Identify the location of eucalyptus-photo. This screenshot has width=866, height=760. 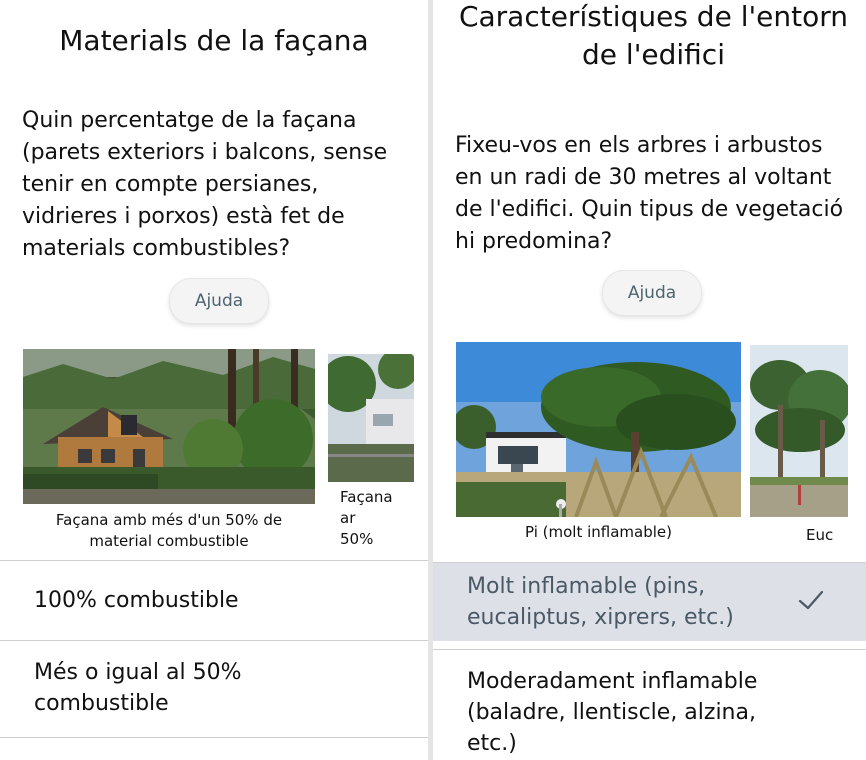
(799, 431).